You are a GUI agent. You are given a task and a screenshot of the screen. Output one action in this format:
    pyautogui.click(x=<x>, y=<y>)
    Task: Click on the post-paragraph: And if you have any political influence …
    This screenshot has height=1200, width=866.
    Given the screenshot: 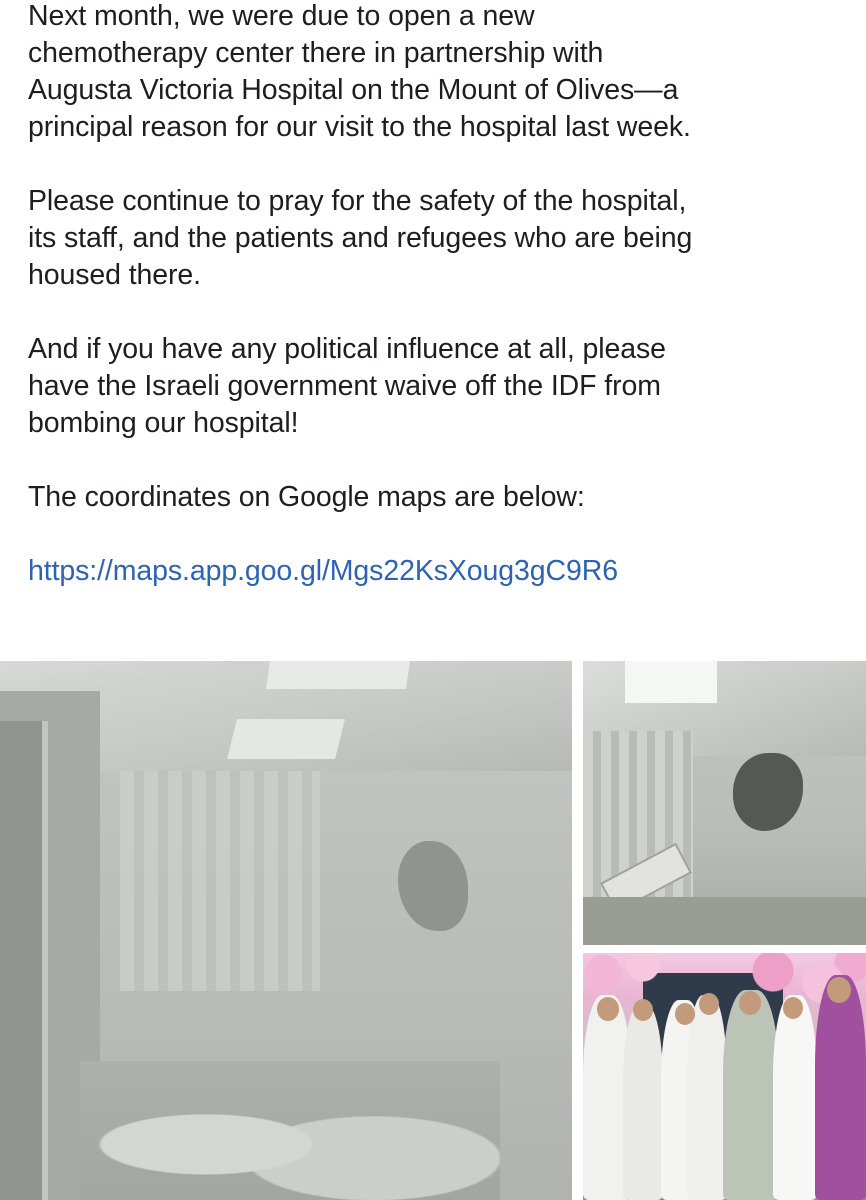 What is the action you would take?
    pyautogui.click(x=347, y=386)
    